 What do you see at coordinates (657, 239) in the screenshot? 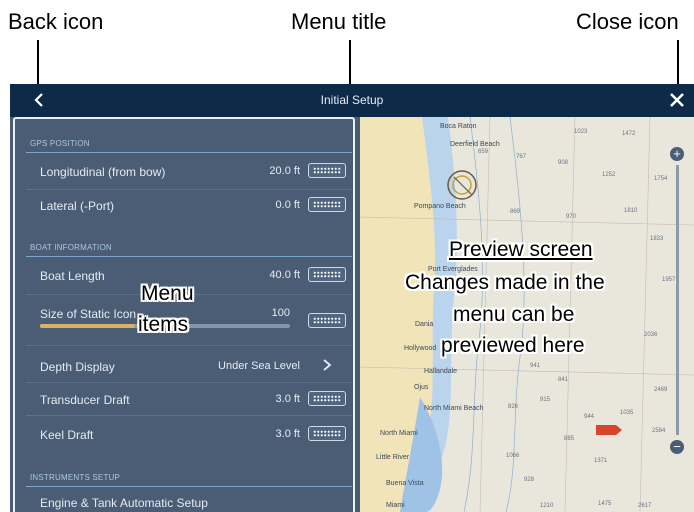
I see `depth-sounding: 1833` at bounding box center [657, 239].